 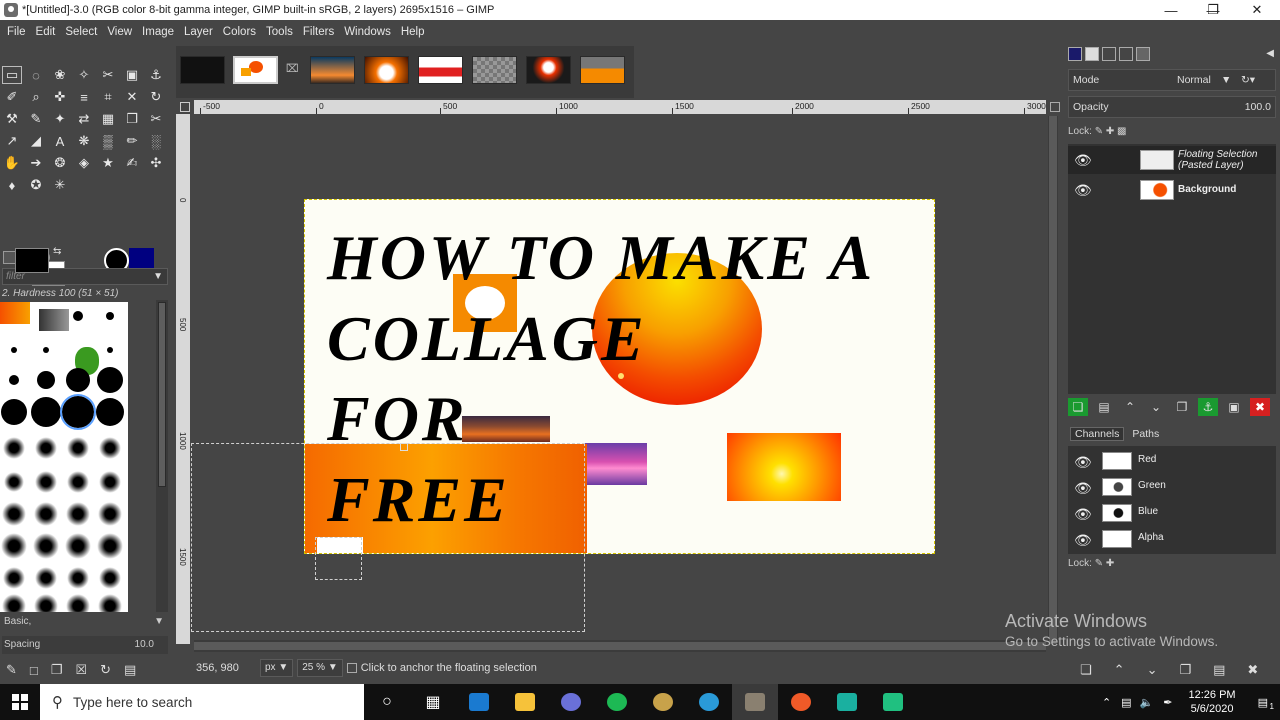 I want to click on lower-layer-button: ⌄, so click(x=1156, y=407).